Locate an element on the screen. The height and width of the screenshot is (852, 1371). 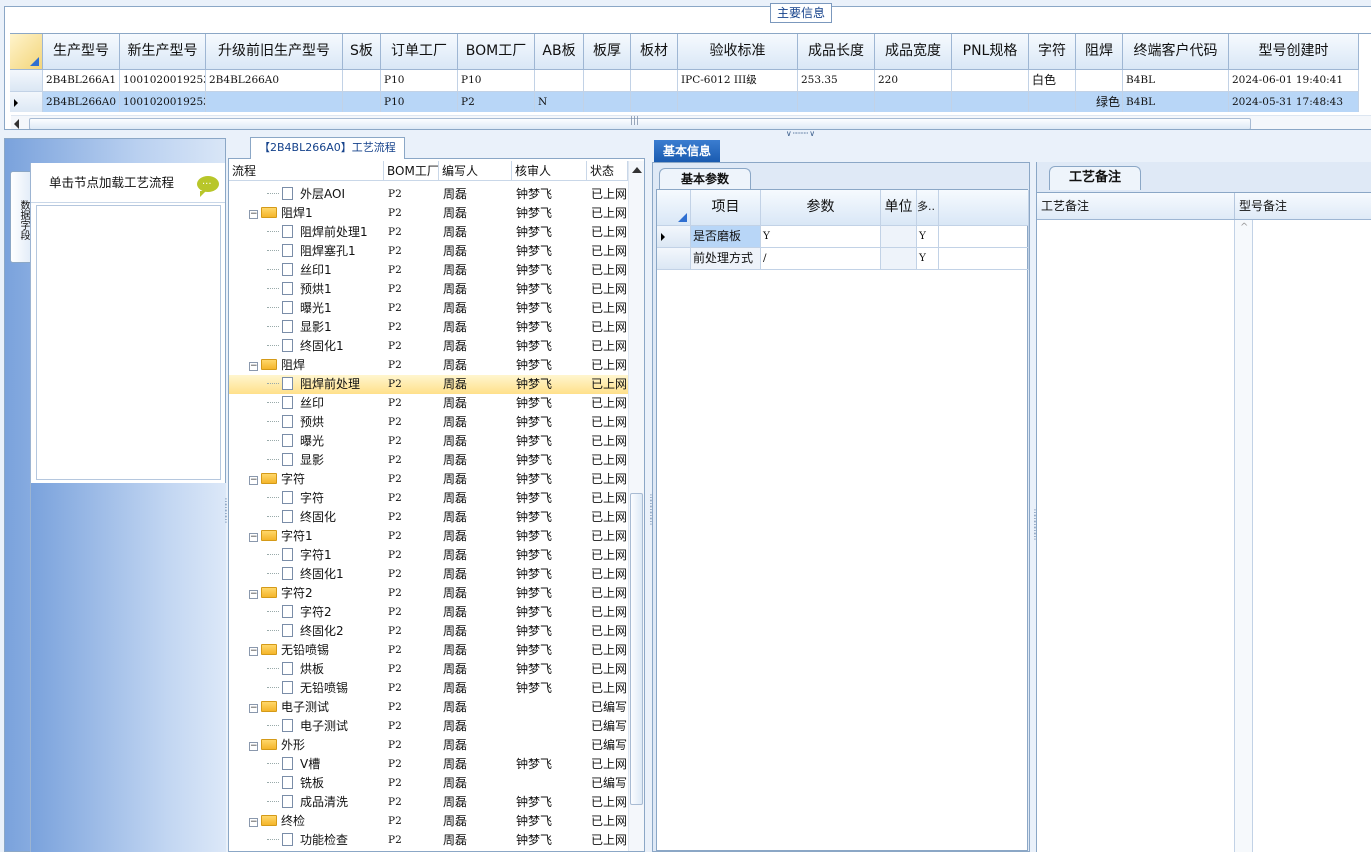
tree-row: 烘板 P2 周磊 钟梦飞 已上网 is located at coordinates (428, 669).